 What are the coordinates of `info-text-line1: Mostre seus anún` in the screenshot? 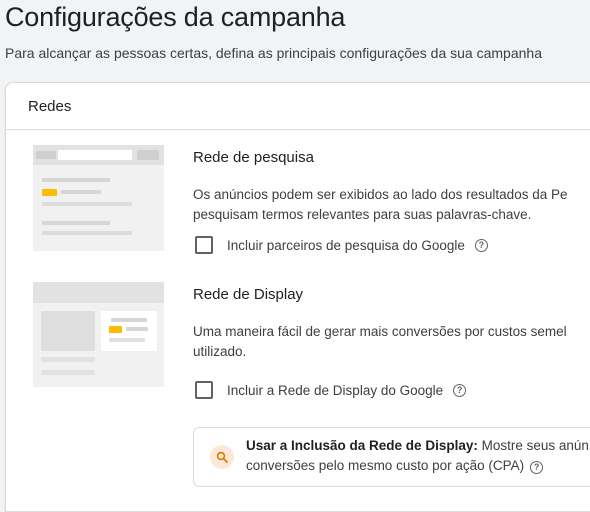 It's located at (533, 445).